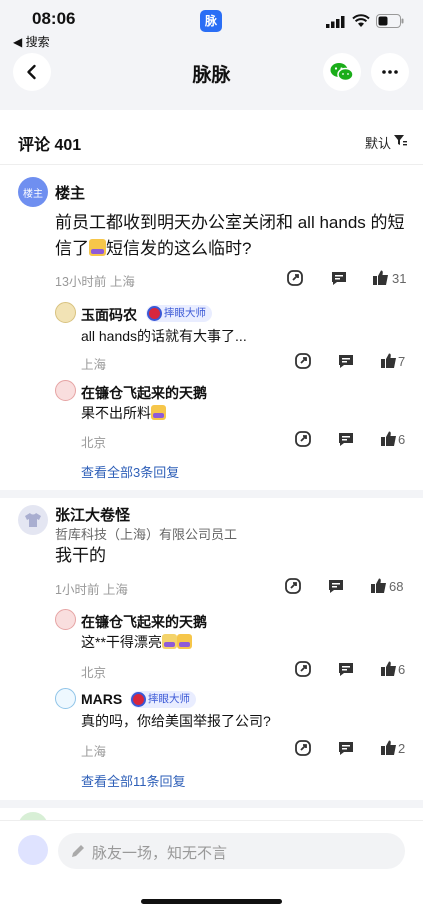 This screenshot has height=913, width=423. I want to click on signal-icon, so click(335, 22).